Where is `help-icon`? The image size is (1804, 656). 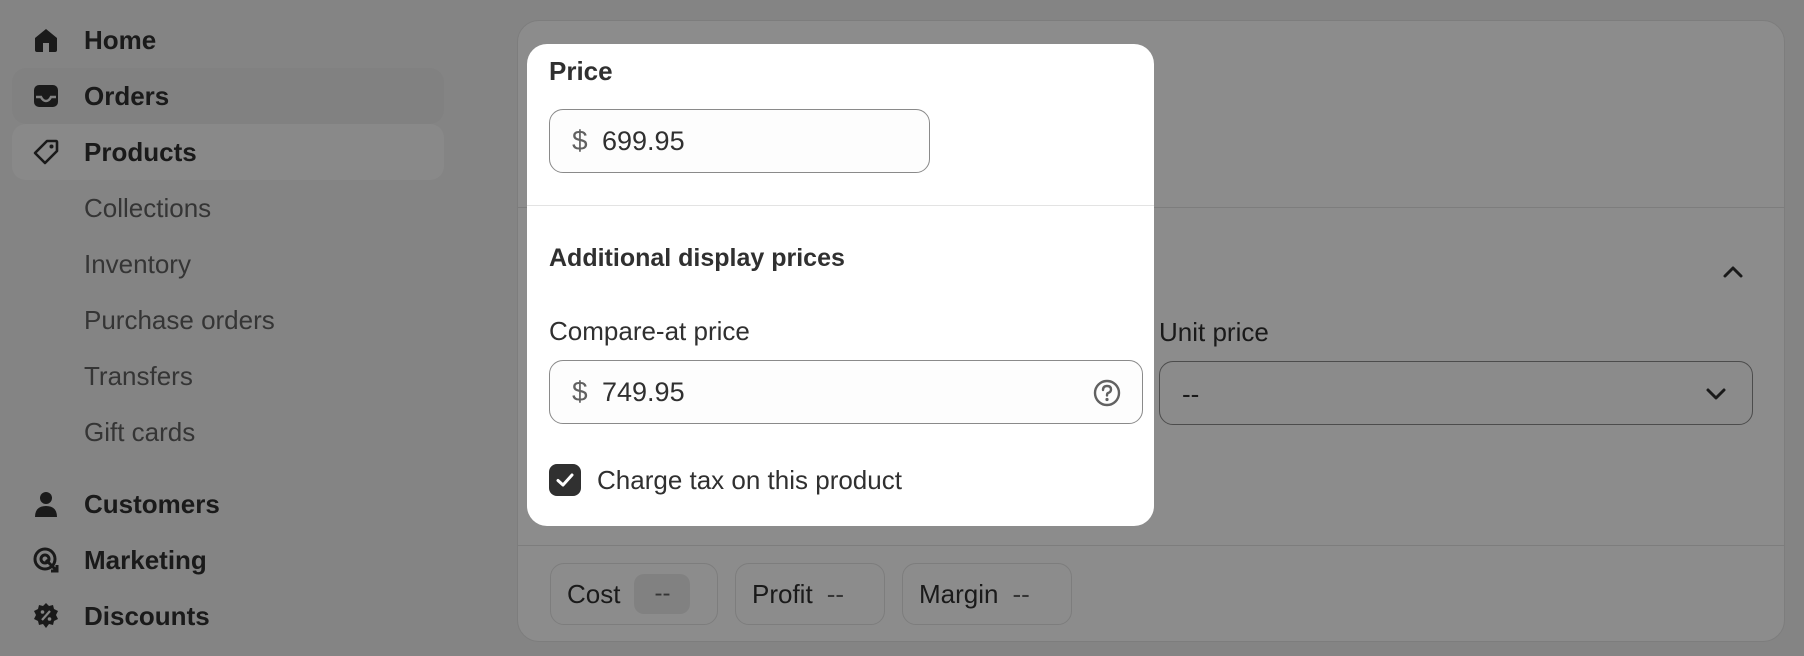 help-icon is located at coordinates (1107, 393).